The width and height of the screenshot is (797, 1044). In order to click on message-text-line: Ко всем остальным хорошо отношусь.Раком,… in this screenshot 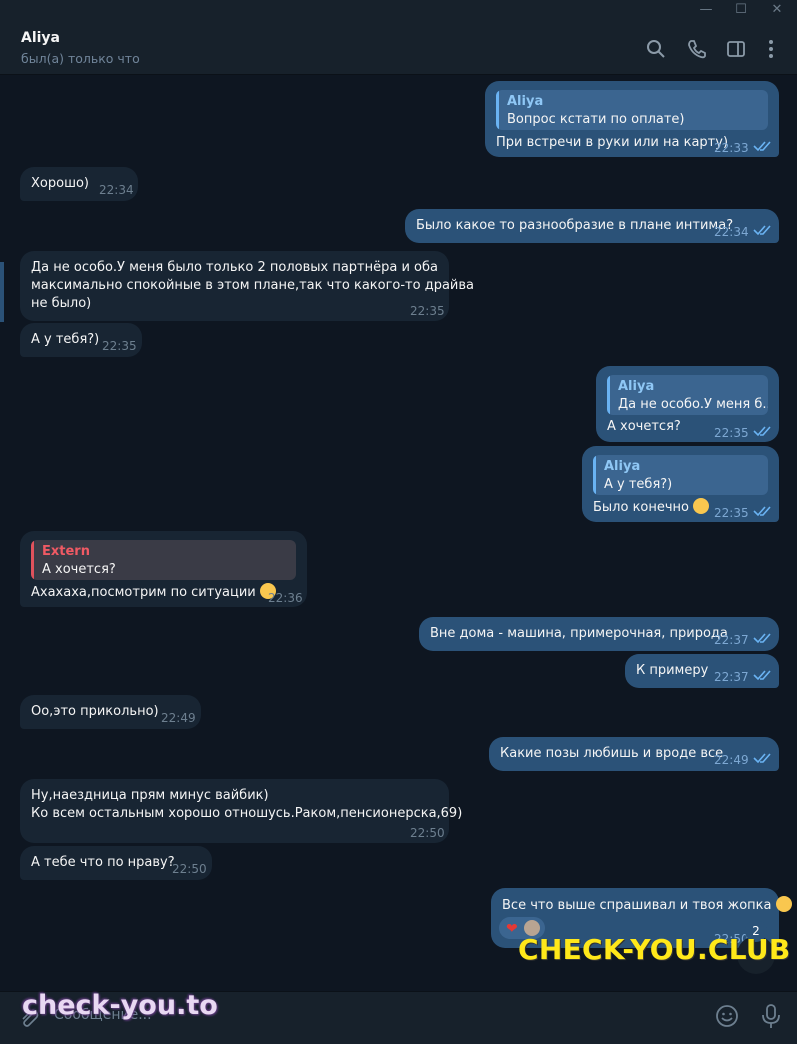, I will do `click(247, 813)`.